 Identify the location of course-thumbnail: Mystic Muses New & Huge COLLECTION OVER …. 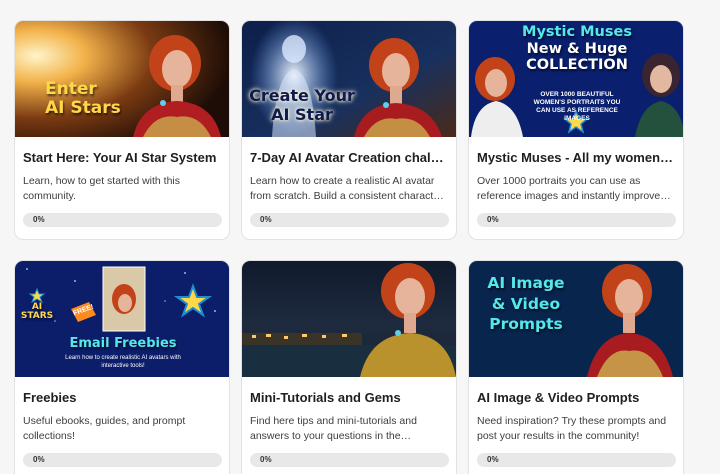
(576, 79).